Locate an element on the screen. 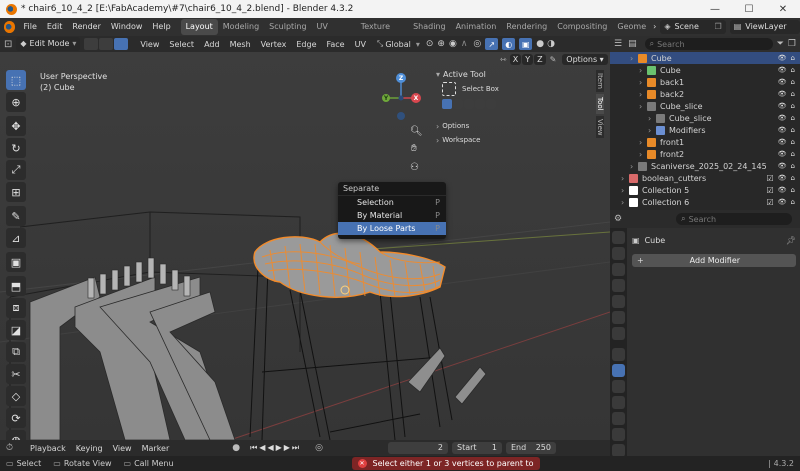  move-tool-icon: ✥ is located at coordinates (16, 126).